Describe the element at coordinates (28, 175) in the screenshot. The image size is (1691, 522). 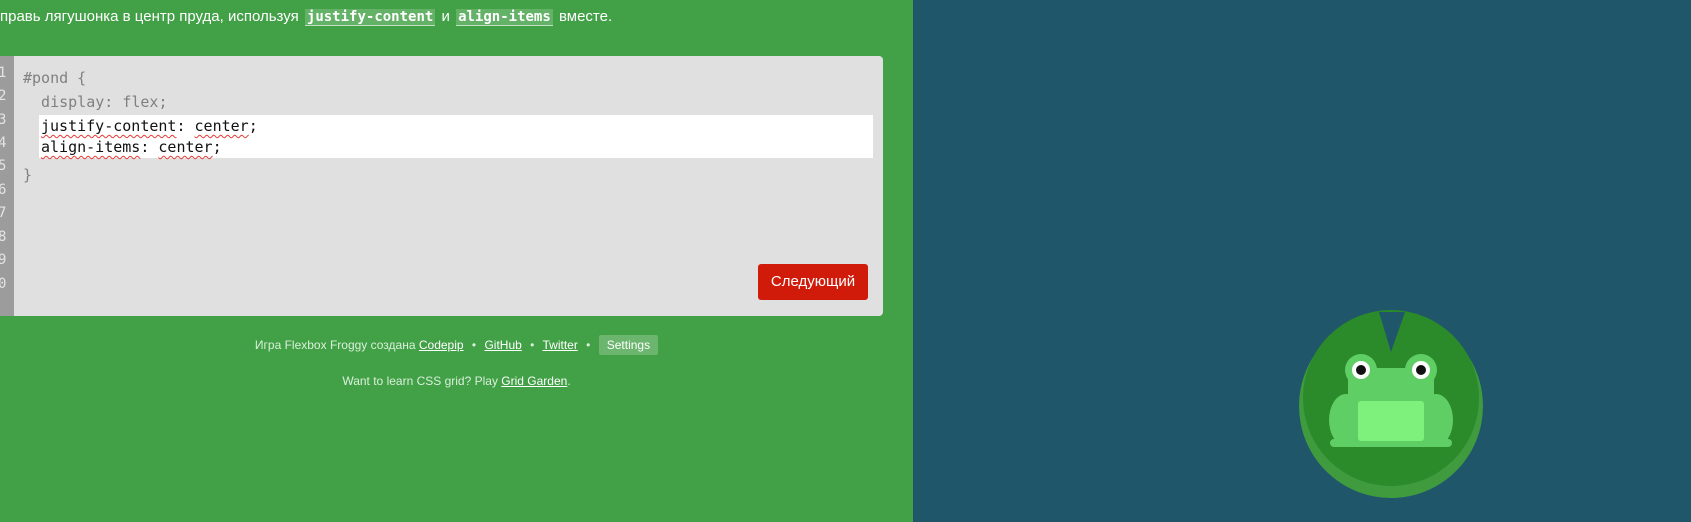
I see `code-line-closing-brace: }` at that location.